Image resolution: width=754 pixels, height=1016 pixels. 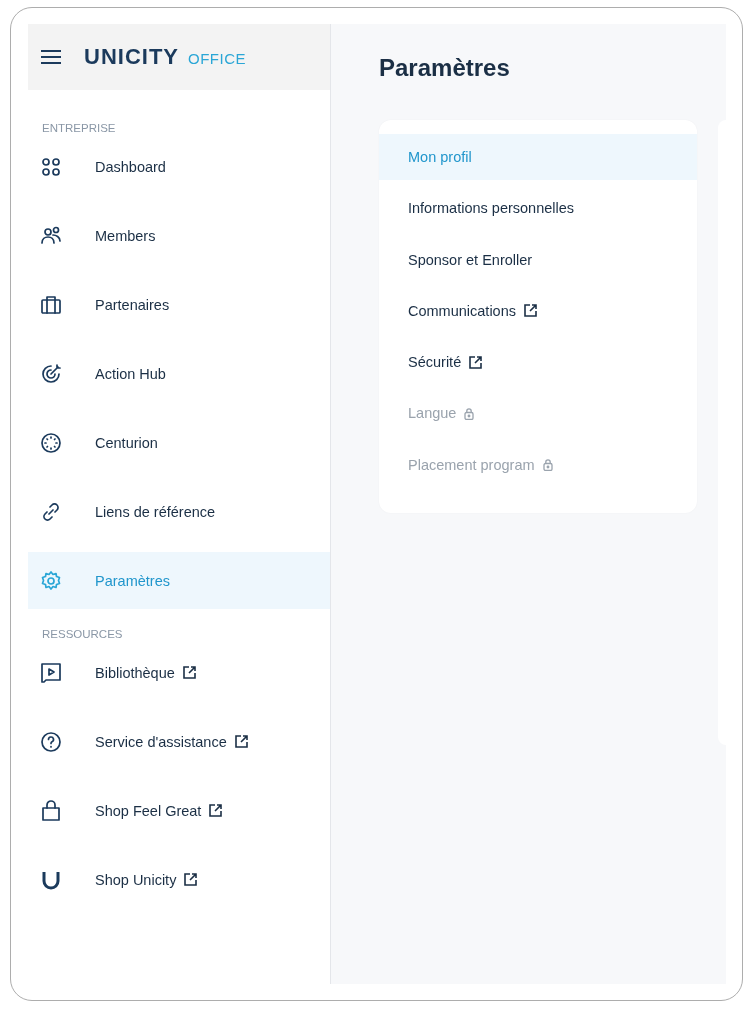 I want to click on link-icon, so click(x=51, y=511).